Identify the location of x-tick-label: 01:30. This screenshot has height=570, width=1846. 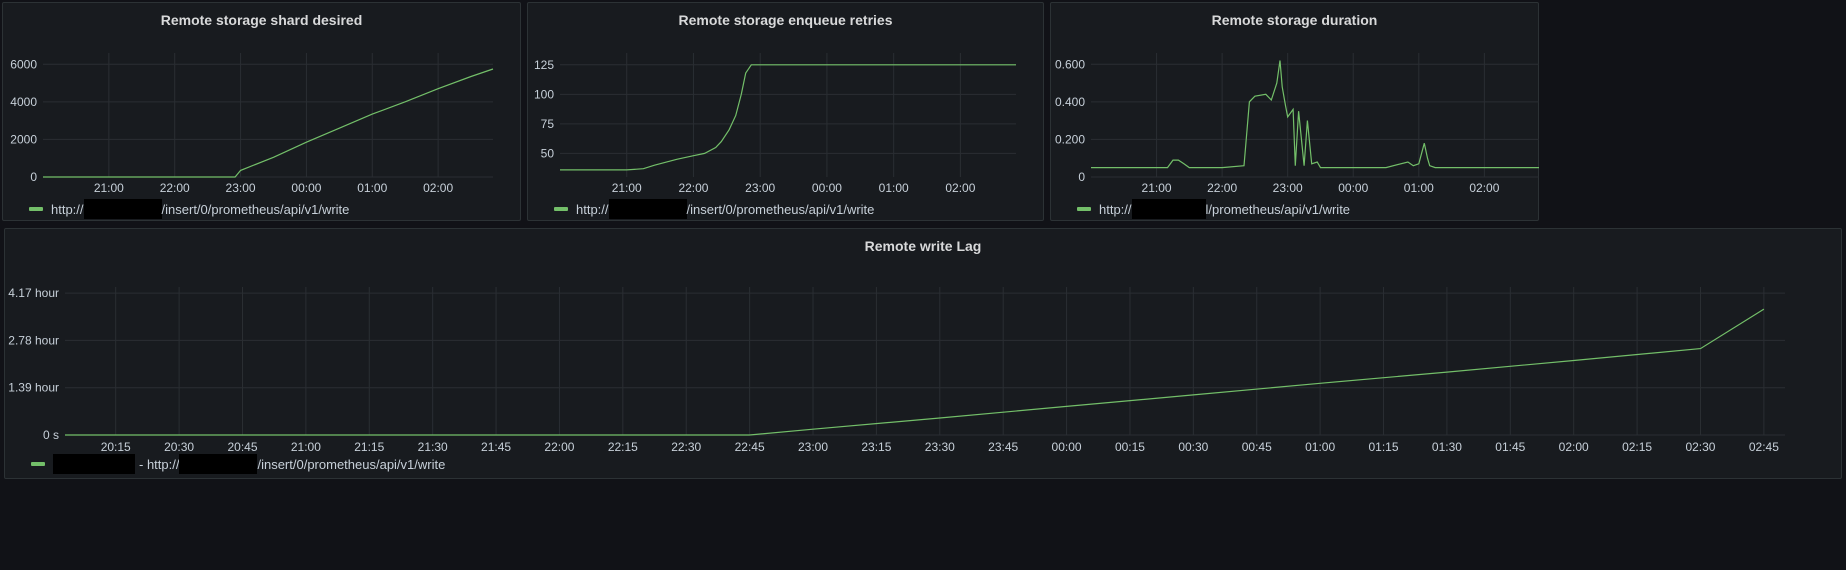
(1447, 447).